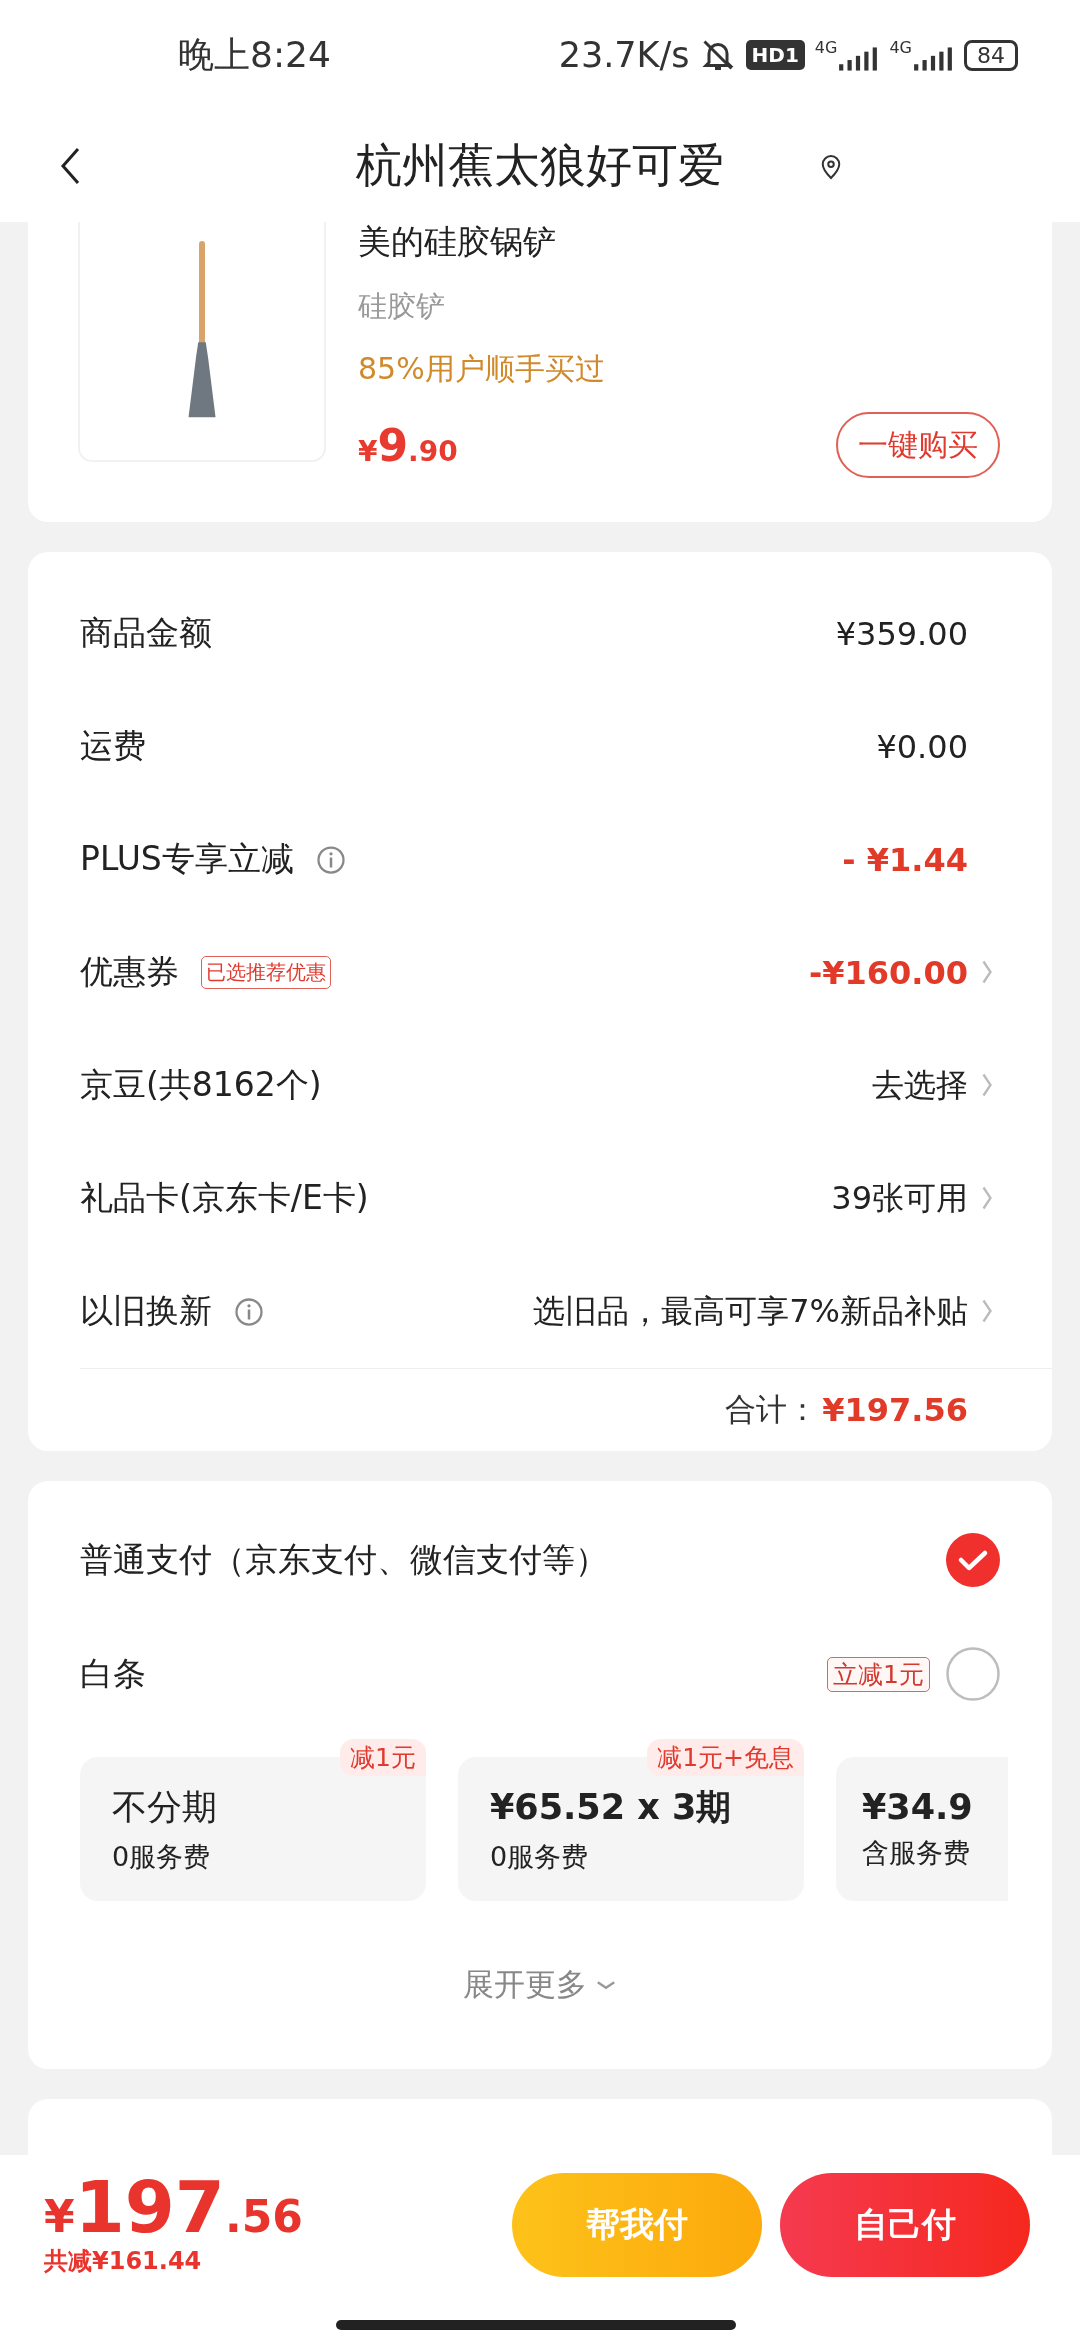 The image size is (1080, 2340). I want to click on product-name: 美的硅胶锅铲, so click(457, 242).